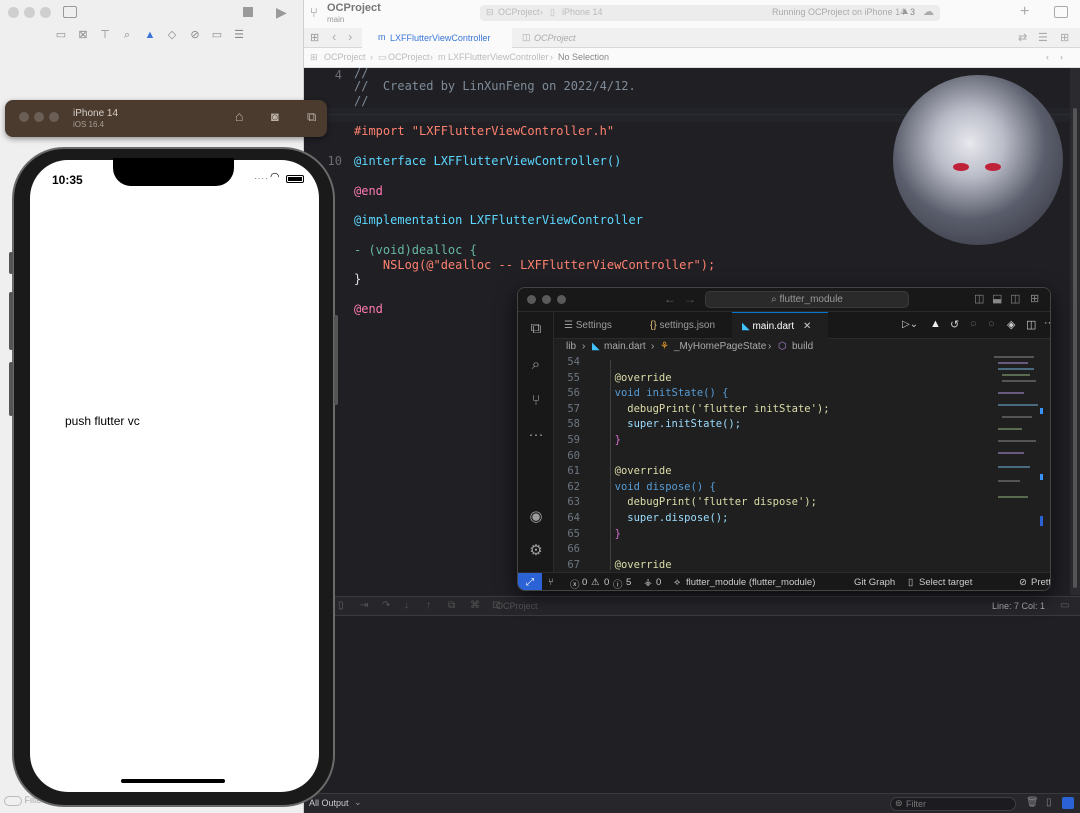  I want to click on customize-layout-icon: ⊞, so click(1034, 298).